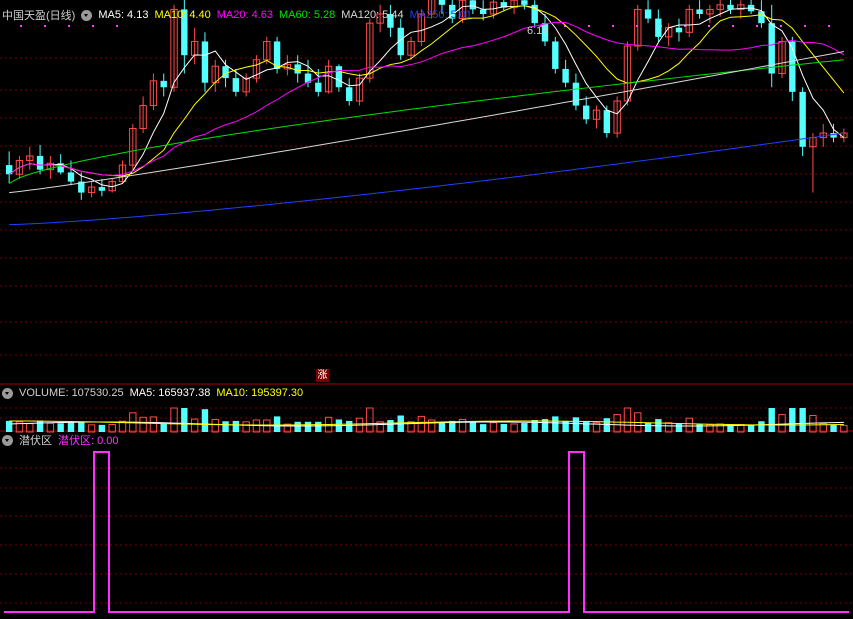 The height and width of the screenshot is (619, 853). Describe the element at coordinates (71, 393) in the screenshot. I see `volume-label: VOLUME: 107530.25` at that location.